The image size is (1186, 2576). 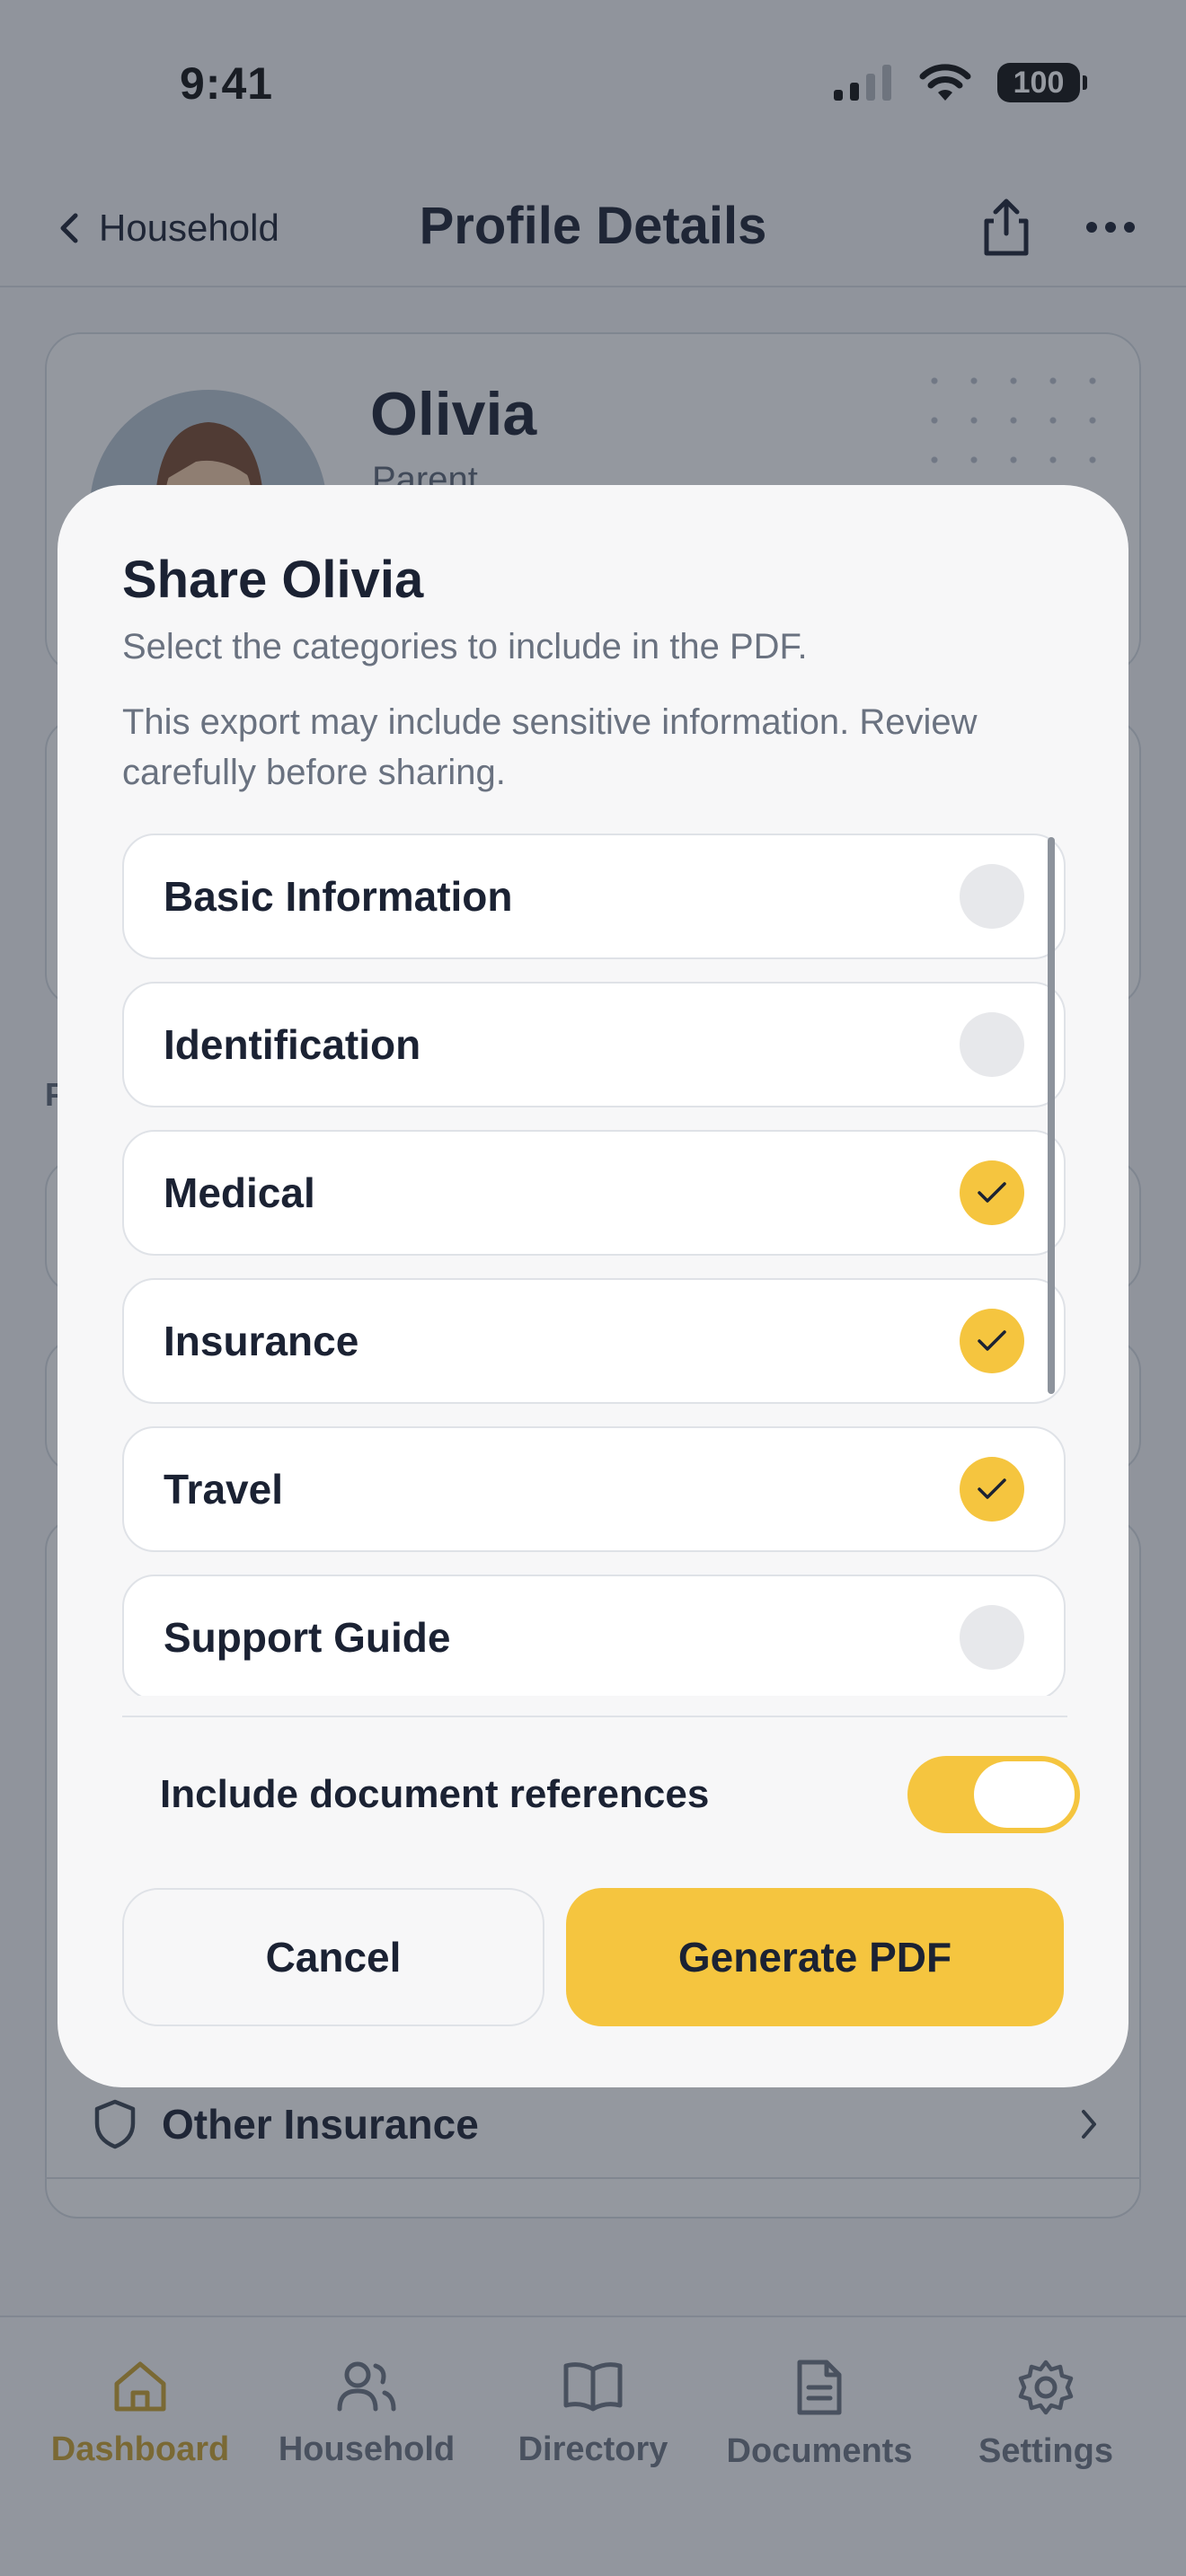 What do you see at coordinates (307, 1637) in the screenshot?
I see `category-label: Support Guide` at bounding box center [307, 1637].